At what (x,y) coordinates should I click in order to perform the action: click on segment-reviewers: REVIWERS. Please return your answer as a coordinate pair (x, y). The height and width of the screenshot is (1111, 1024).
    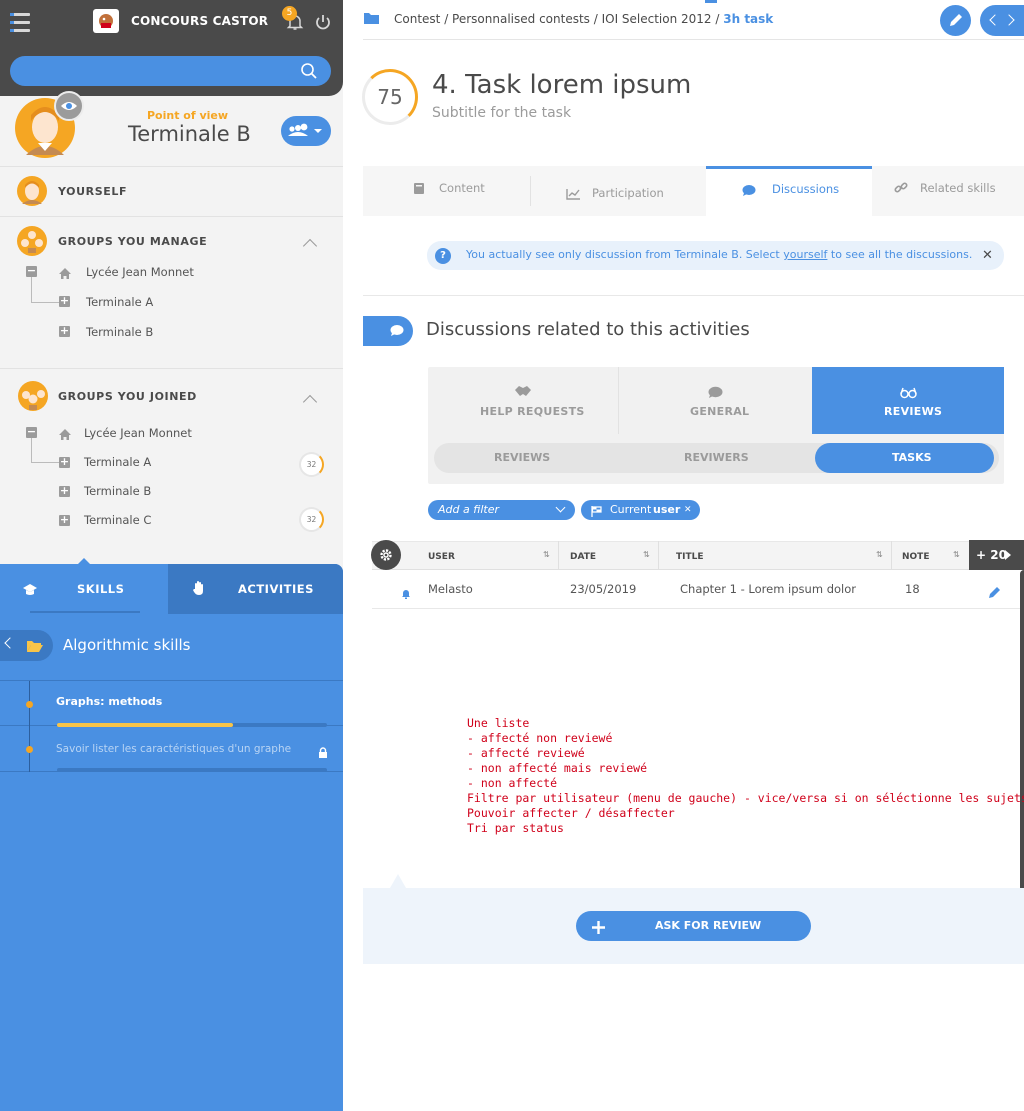
    Looking at the image, I should click on (716, 457).